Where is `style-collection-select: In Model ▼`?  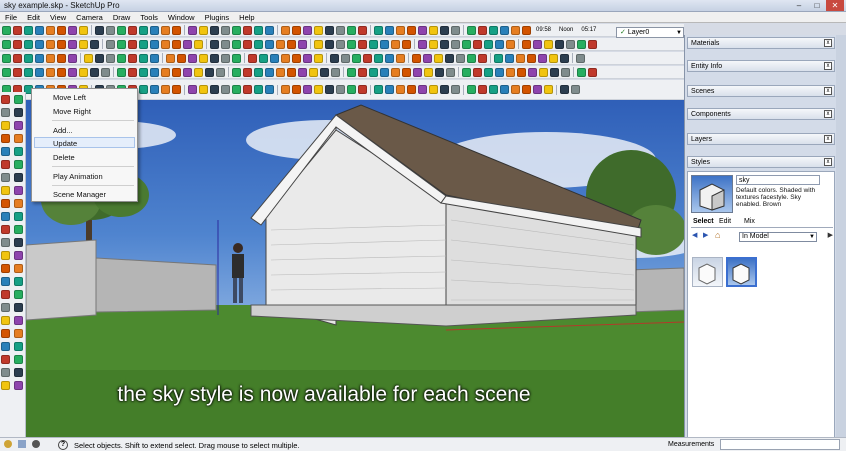
style-collection-select: In Model ▼ is located at coordinates (778, 237).